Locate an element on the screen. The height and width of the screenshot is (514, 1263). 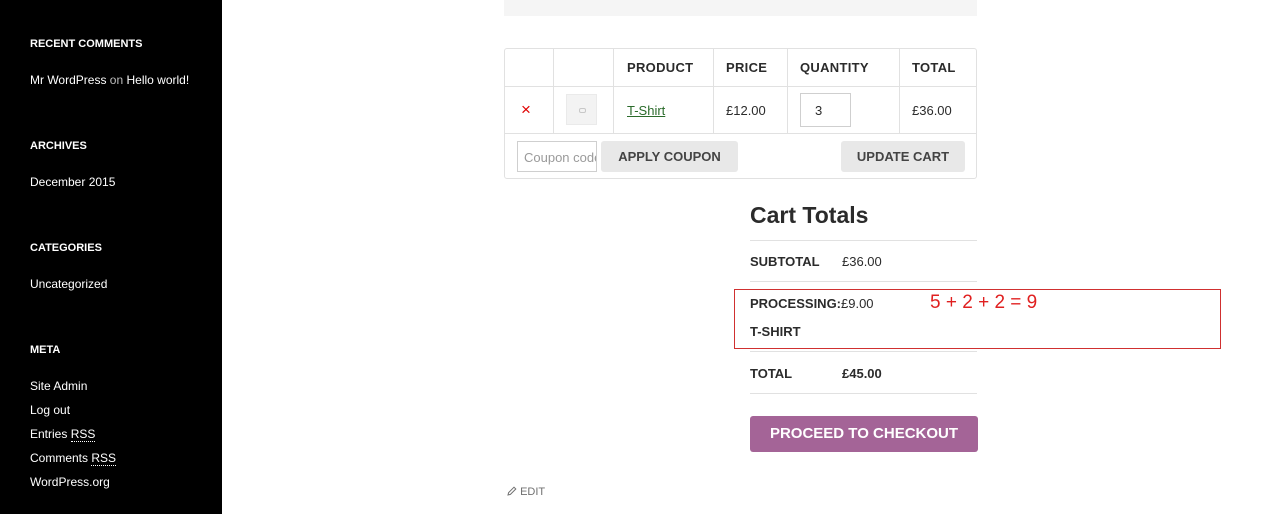
product-name-cell: T-Shirt is located at coordinates (646, 110).